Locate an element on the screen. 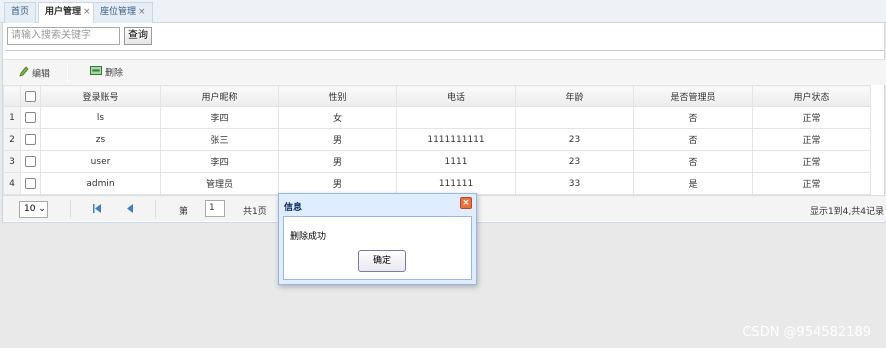  page-number-input: 1 is located at coordinates (215, 208).